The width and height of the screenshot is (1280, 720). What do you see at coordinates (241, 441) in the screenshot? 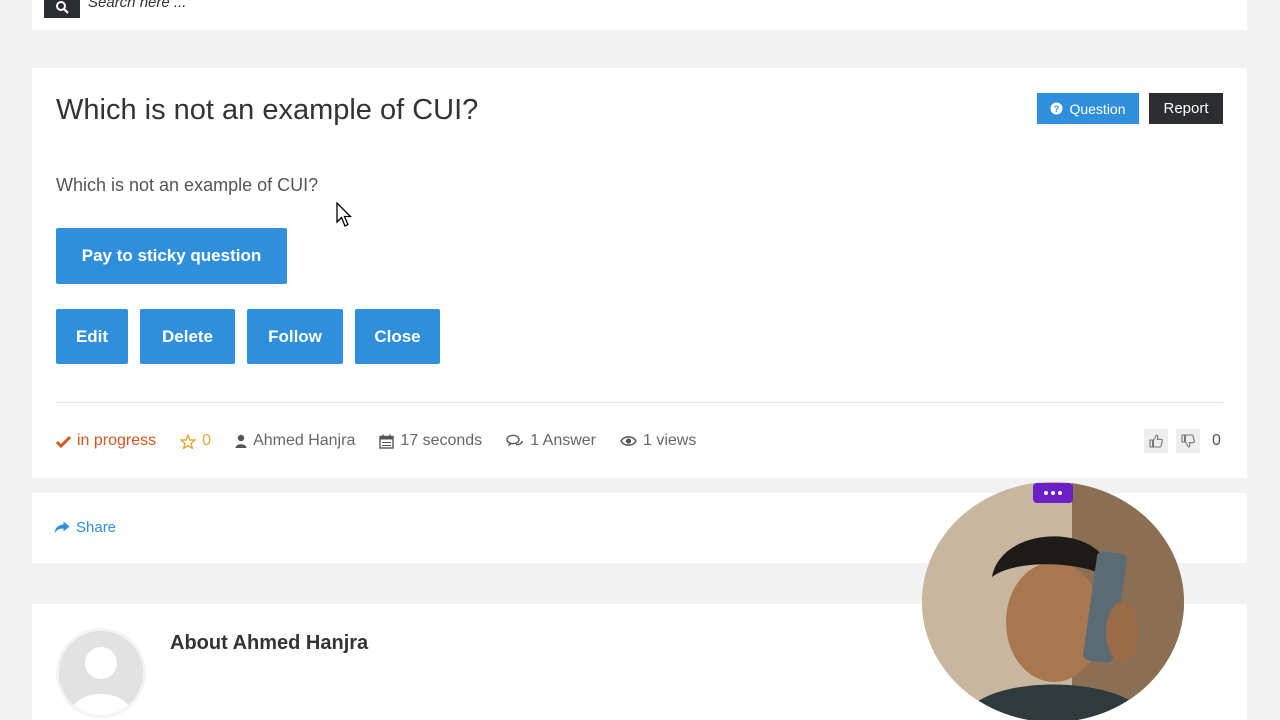
I see `user-icon` at bounding box center [241, 441].